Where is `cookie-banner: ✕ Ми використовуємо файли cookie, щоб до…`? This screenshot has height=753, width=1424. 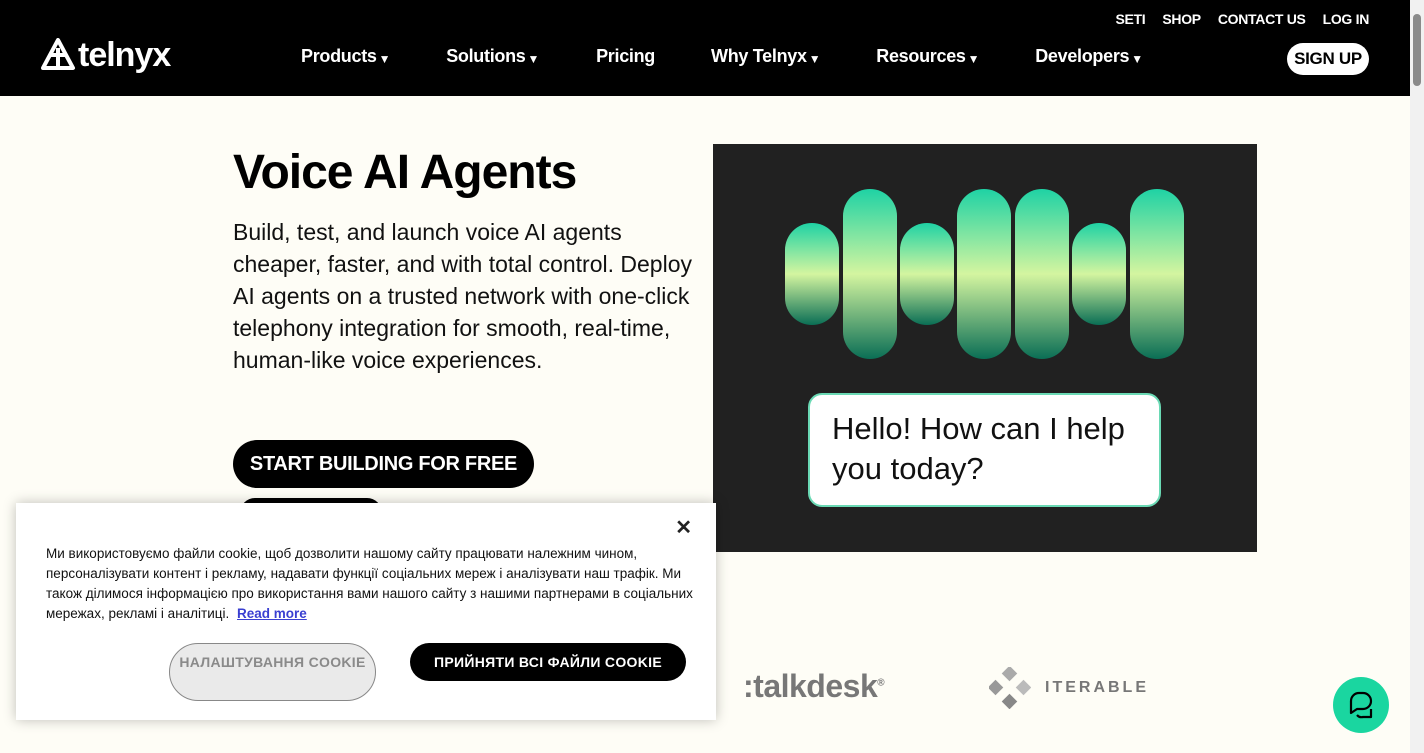
cookie-banner: ✕ Ми використовуємо файли cookie, щоб до… is located at coordinates (366, 611).